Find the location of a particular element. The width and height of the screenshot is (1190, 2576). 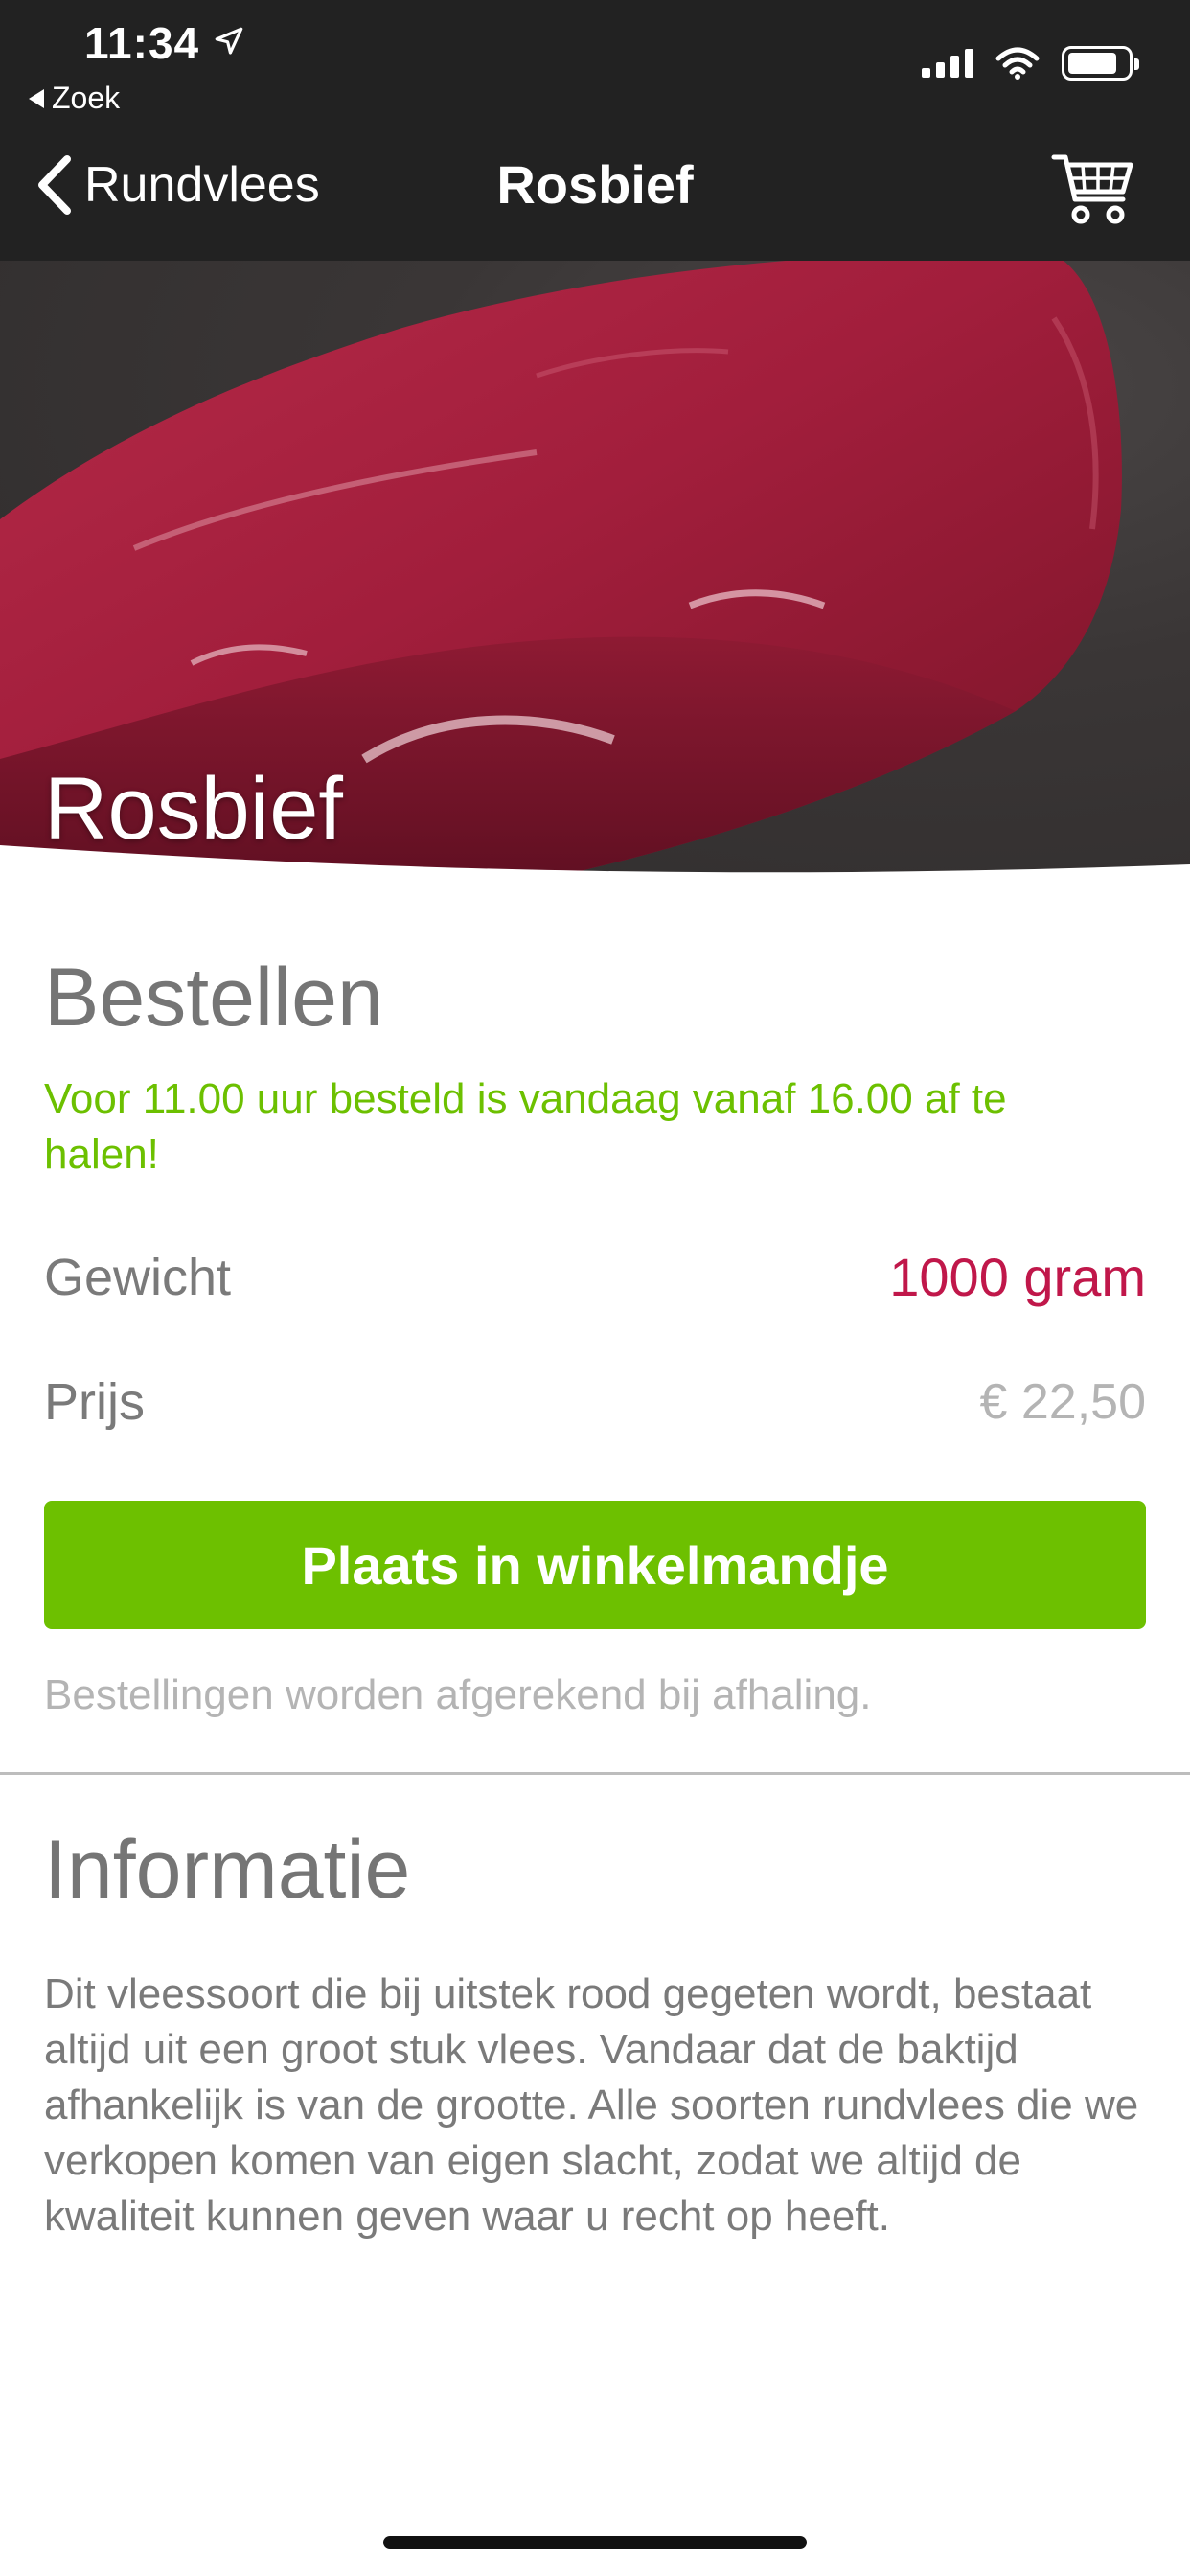

weight-label: Gewicht is located at coordinates (138, 1277).